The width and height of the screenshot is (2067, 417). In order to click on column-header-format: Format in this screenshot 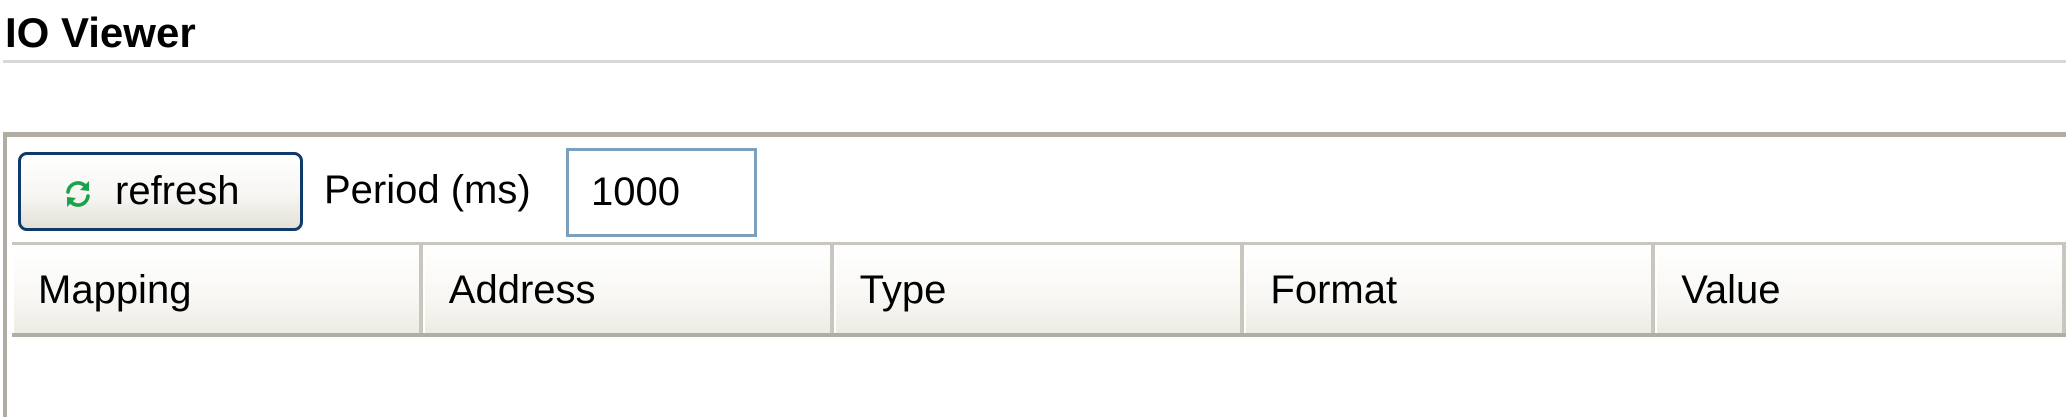, I will do `click(1450, 289)`.